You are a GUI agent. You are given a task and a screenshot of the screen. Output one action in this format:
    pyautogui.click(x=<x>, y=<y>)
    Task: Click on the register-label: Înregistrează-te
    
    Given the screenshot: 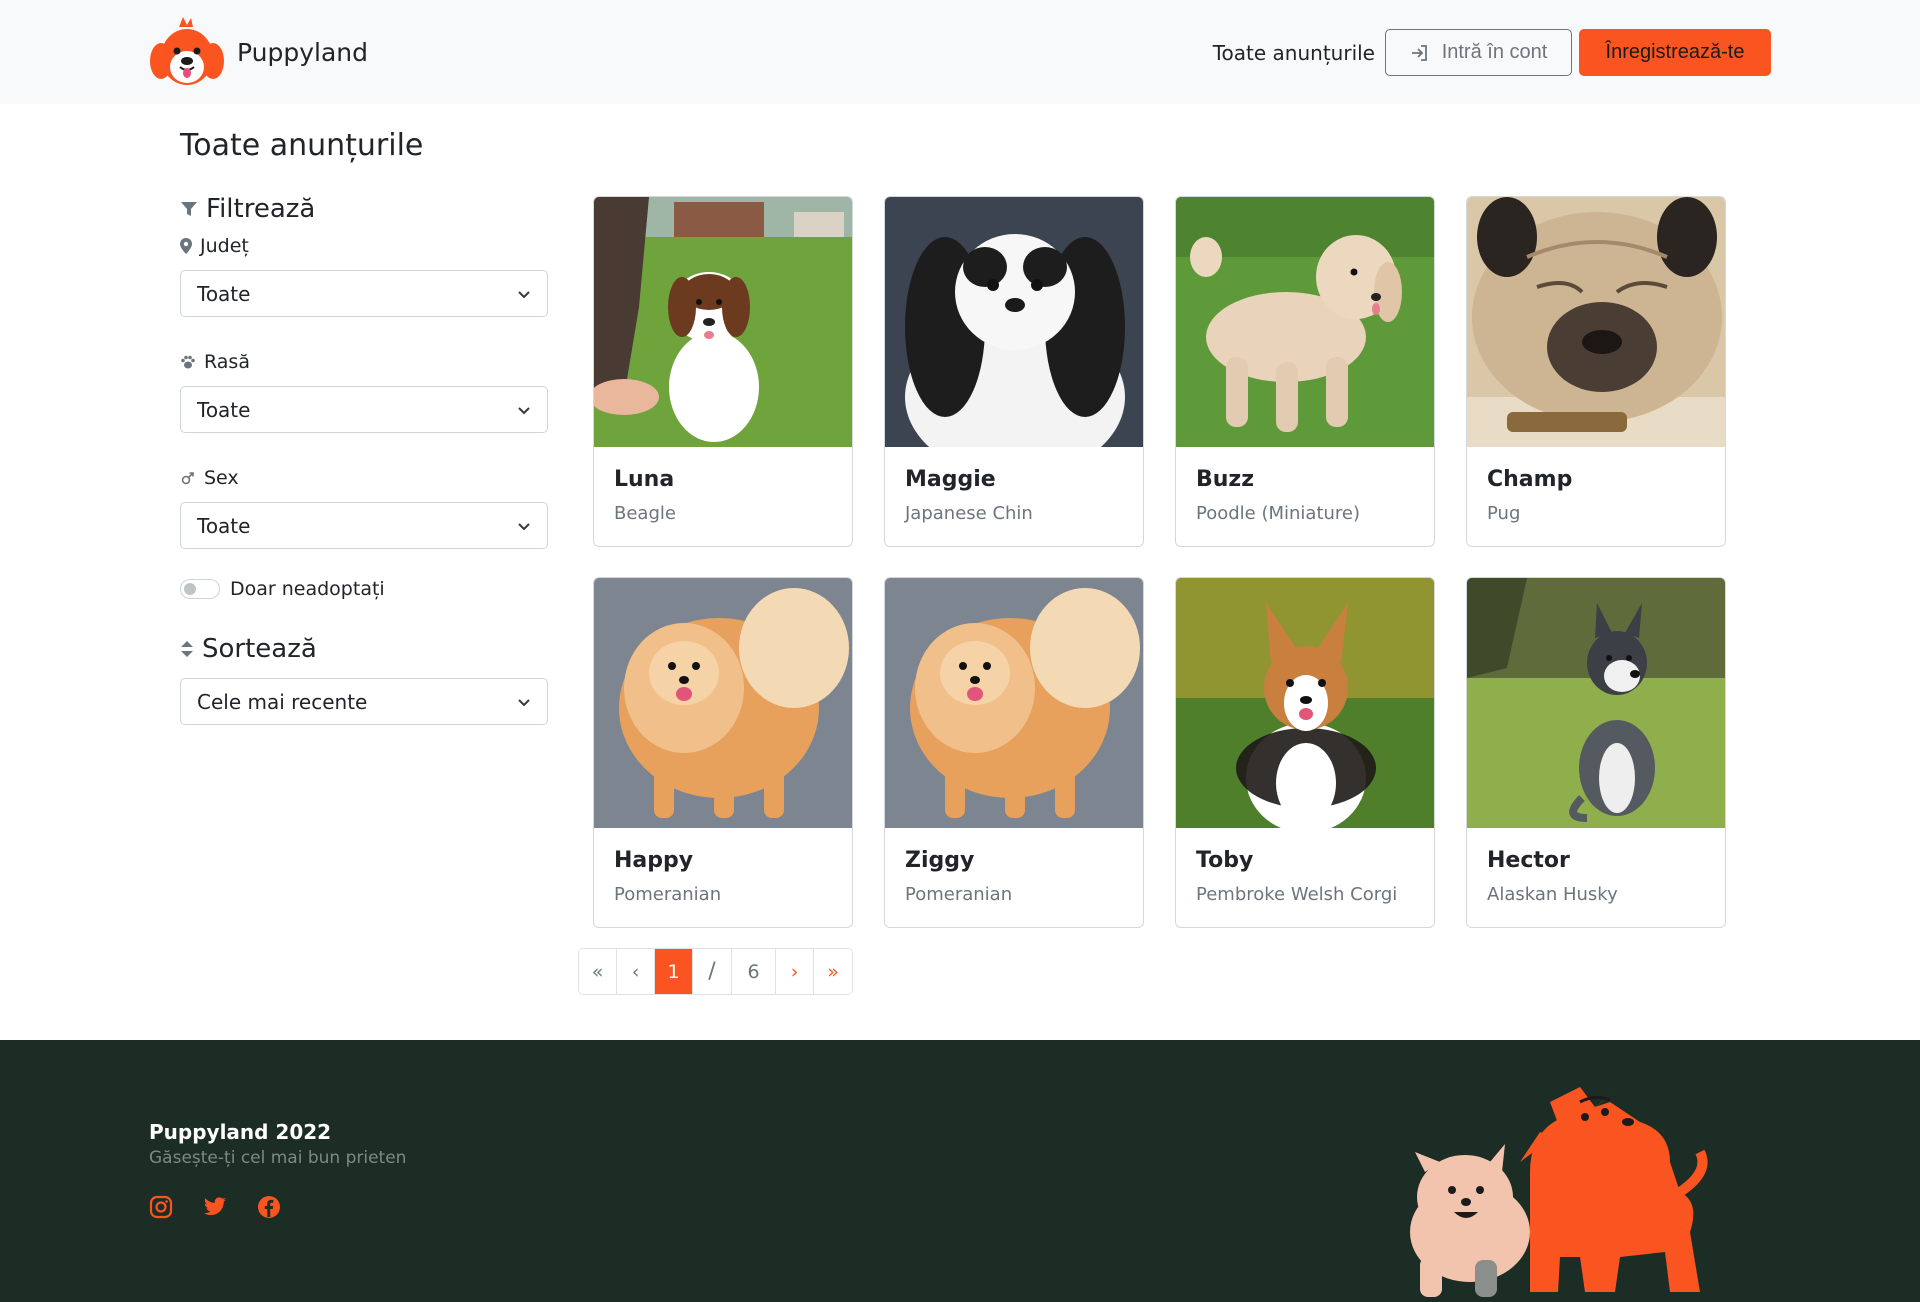 What is the action you would take?
    pyautogui.click(x=1675, y=52)
    